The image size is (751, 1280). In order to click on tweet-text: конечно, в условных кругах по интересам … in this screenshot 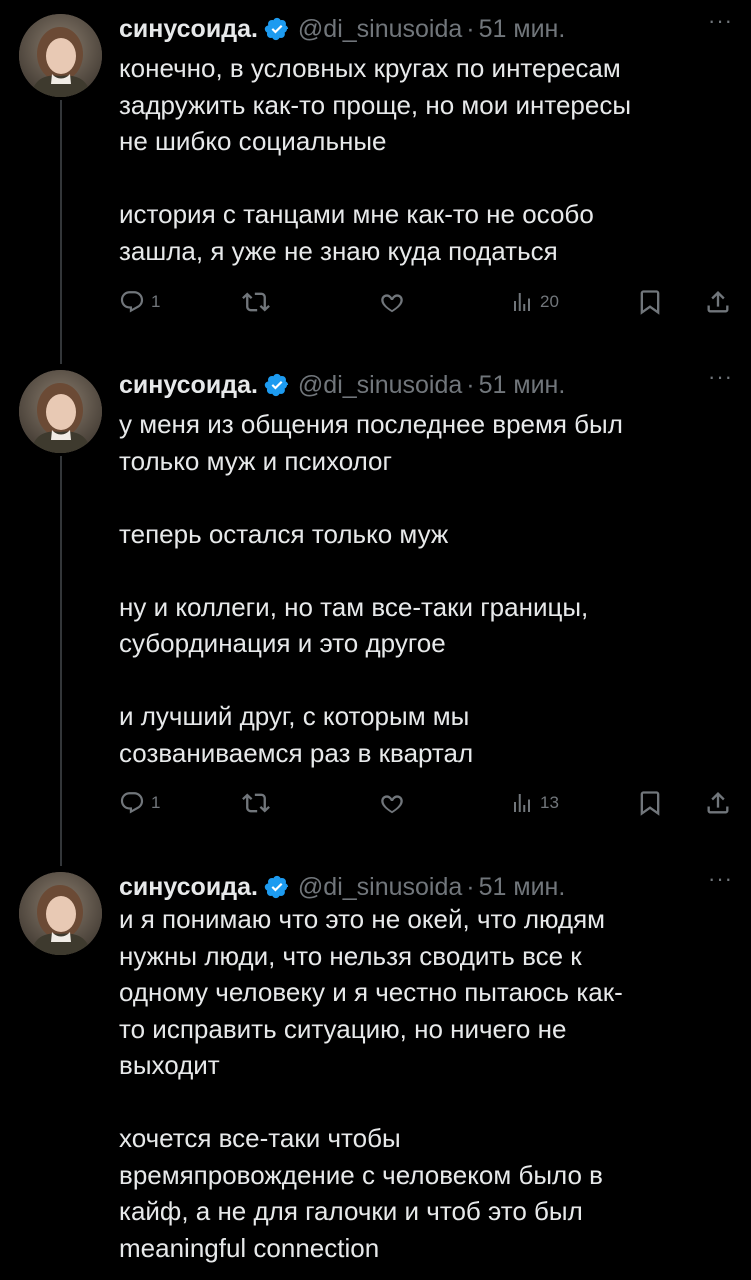, I will do `click(424, 159)`.